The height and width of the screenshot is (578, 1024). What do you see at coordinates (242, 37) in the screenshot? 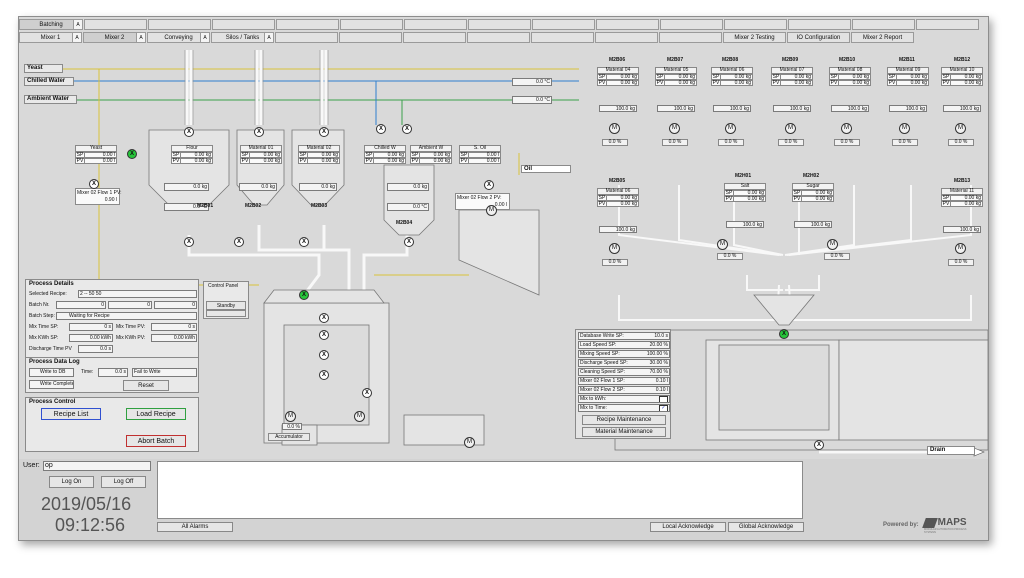
I see `tab-silos-tanks: Silos / Tanks A` at bounding box center [242, 37].